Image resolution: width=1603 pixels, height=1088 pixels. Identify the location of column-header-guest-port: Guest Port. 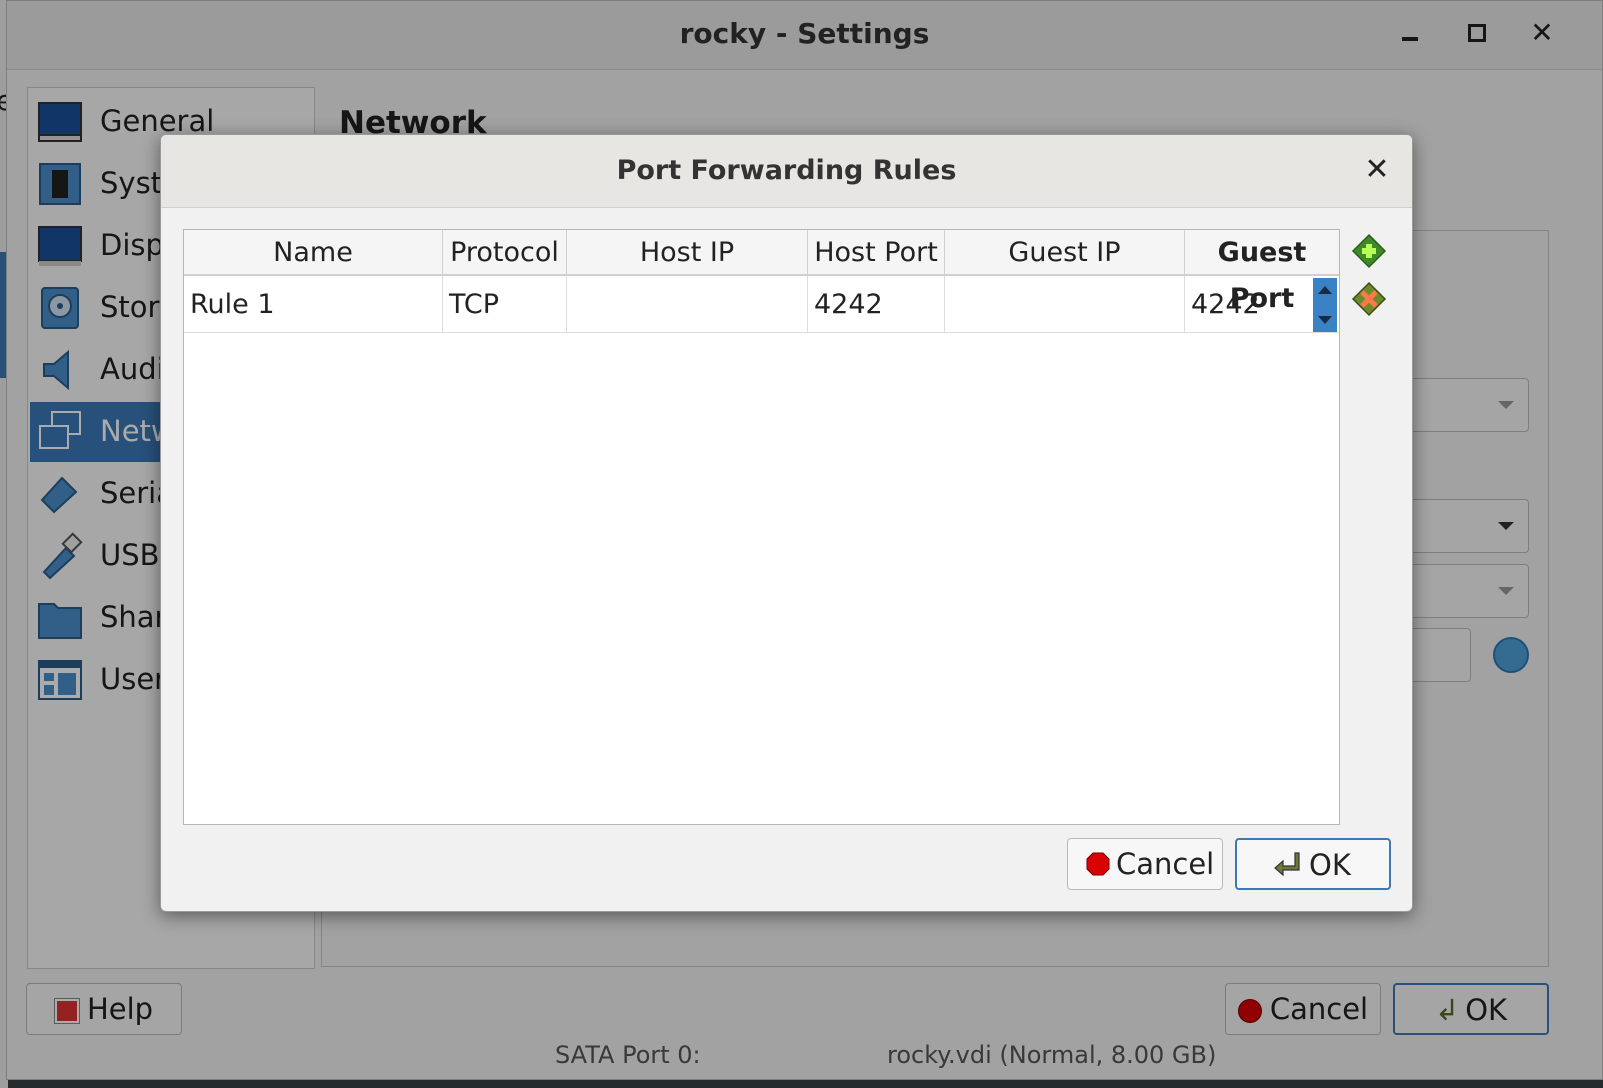
(1262, 272).